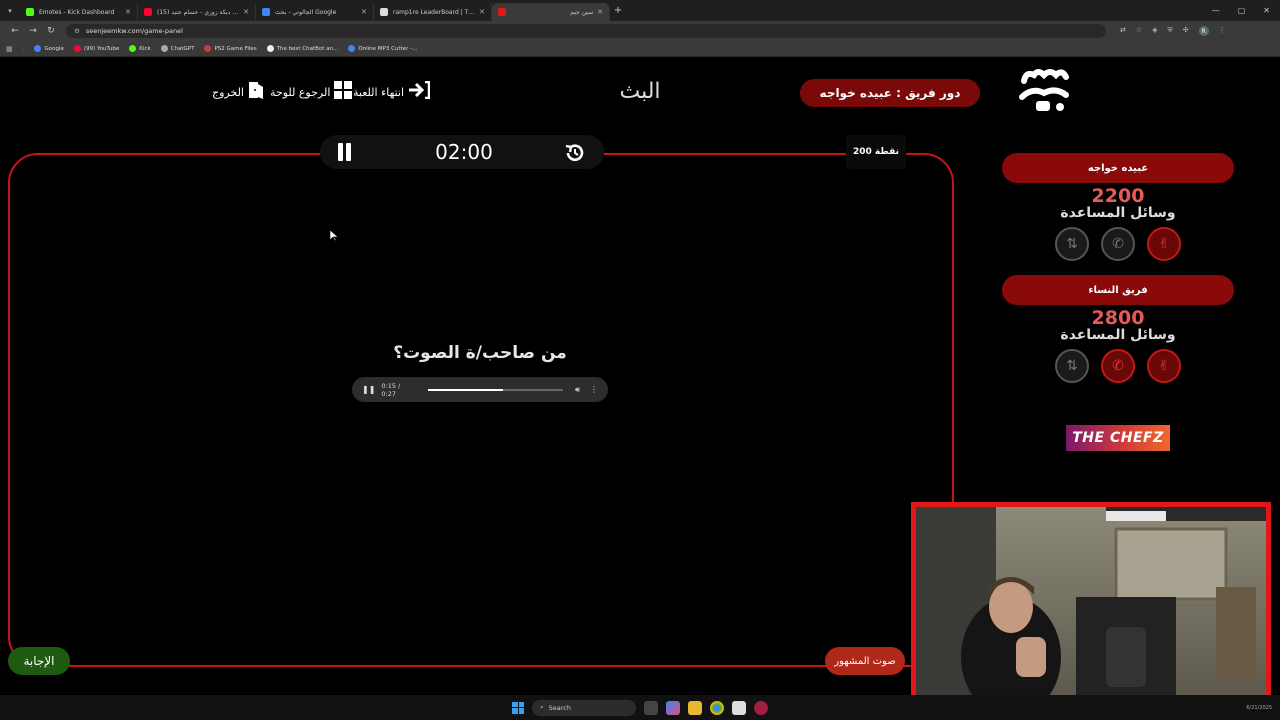  I want to click on audio-player: ❚❚ 0:15 / 0:27 🔊︎ ⋮, so click(480, 389).